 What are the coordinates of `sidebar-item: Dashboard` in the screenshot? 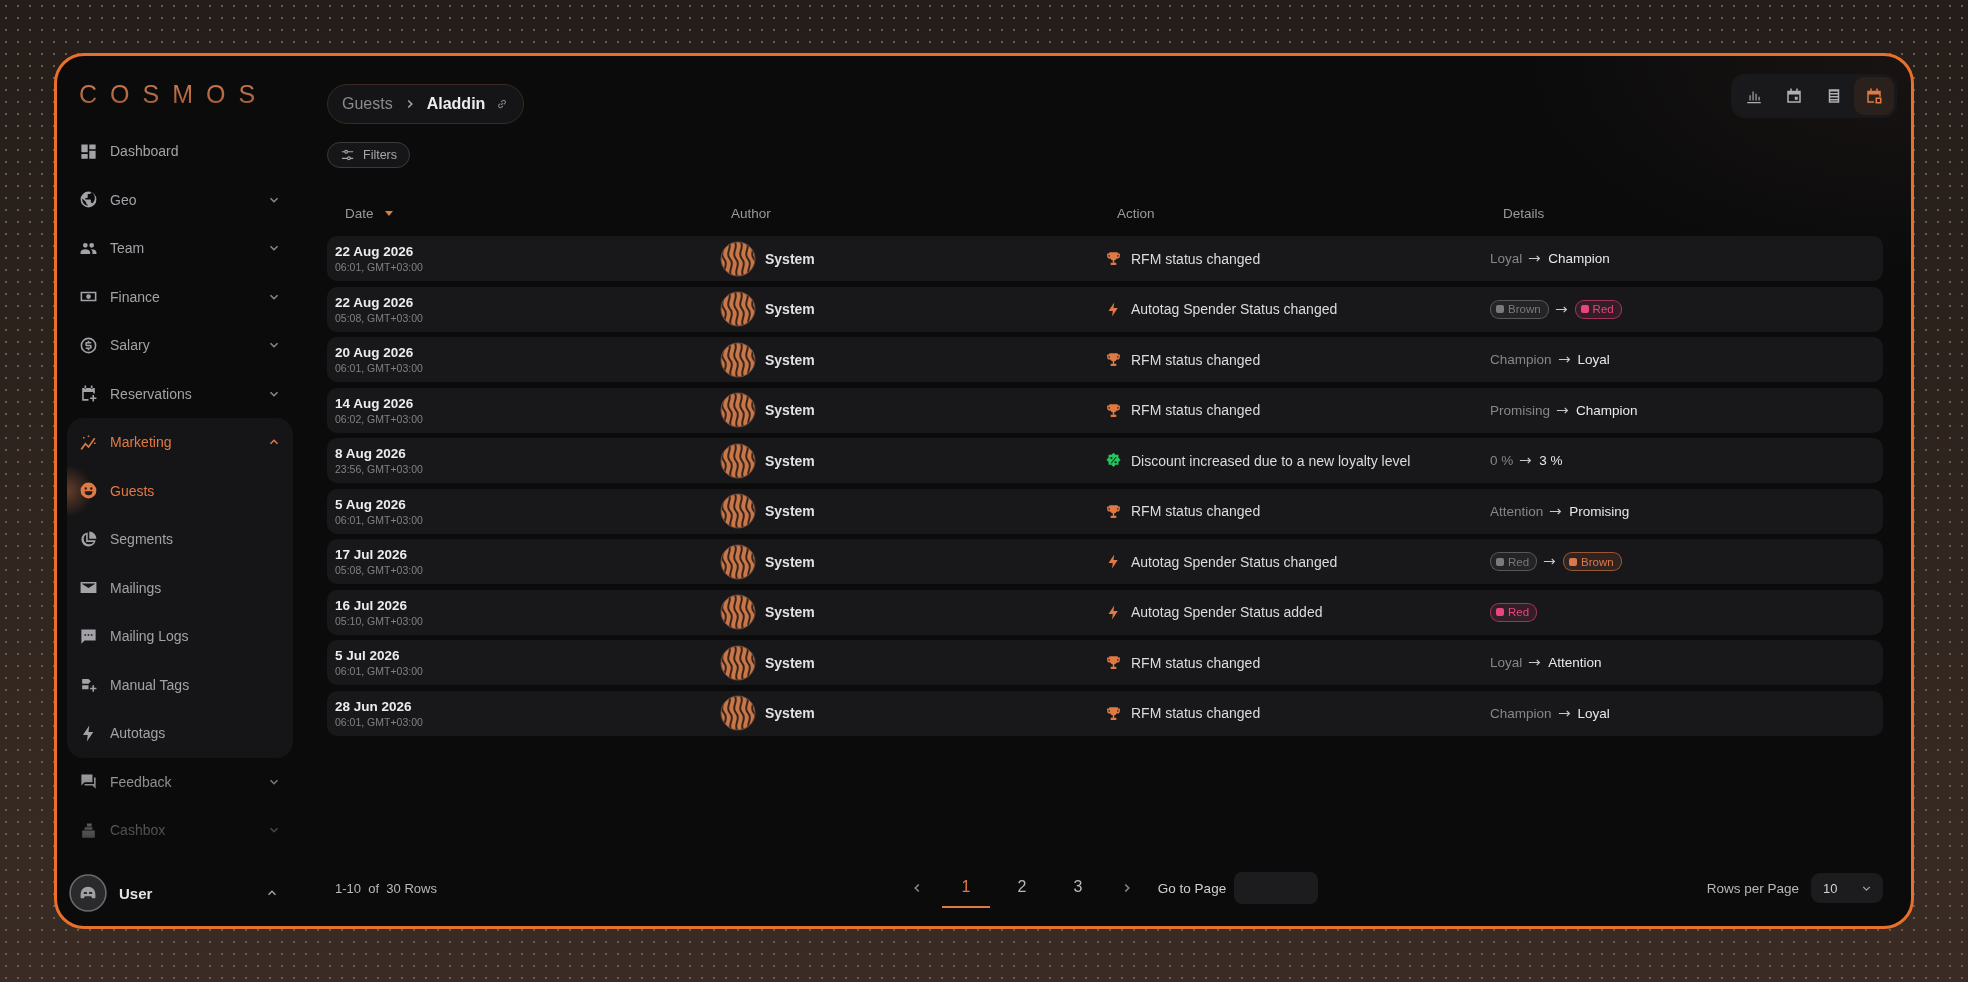 It's located at (180, 151).